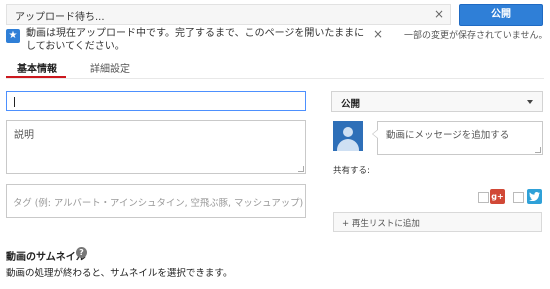  I want to click on share-message-placeholder: 動画にメッセージを追加する, so click(448, 135).